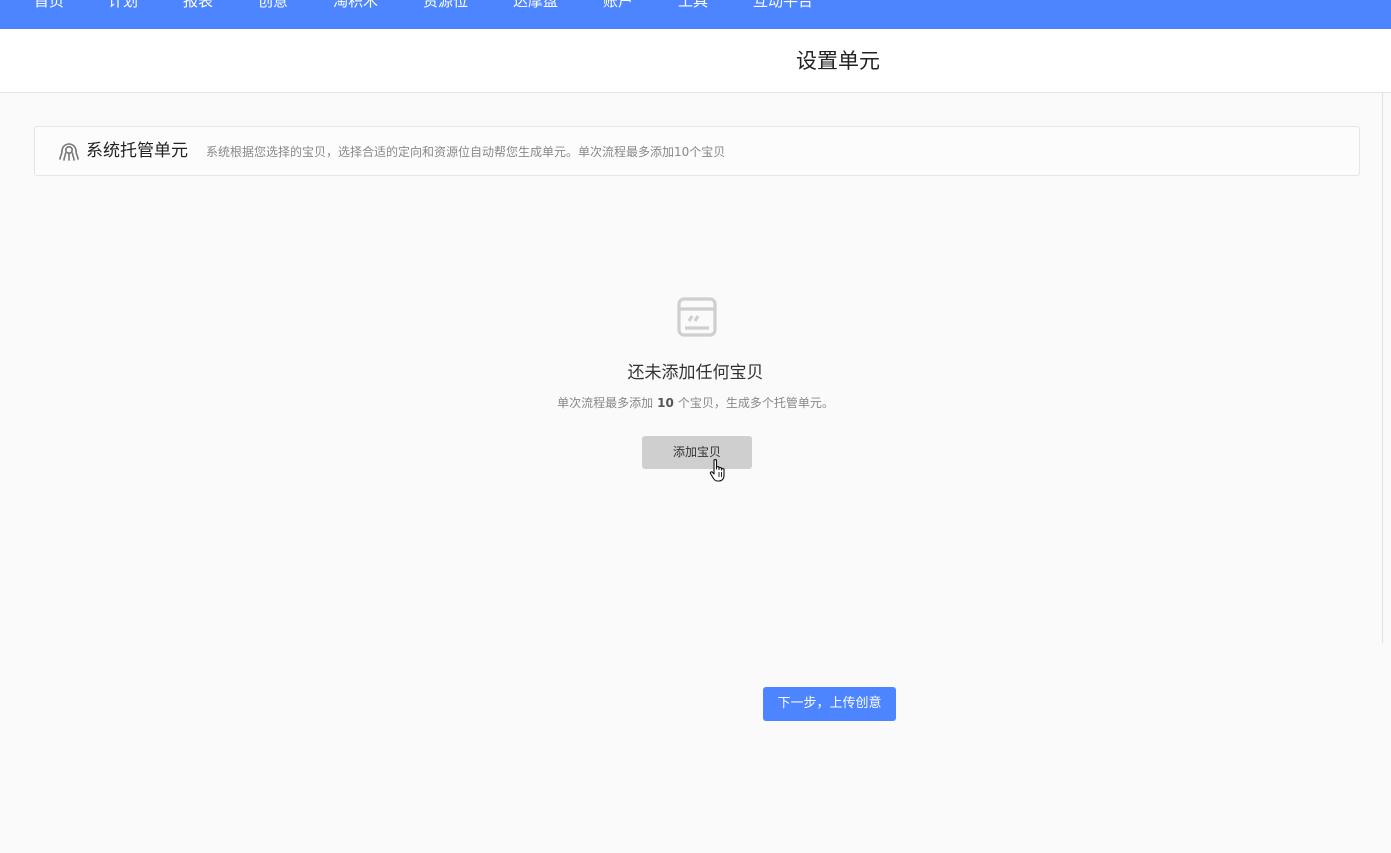 This screenshot has height=853, width=1391. I want to click on nav-item-account: 账户, so click(618, 5).